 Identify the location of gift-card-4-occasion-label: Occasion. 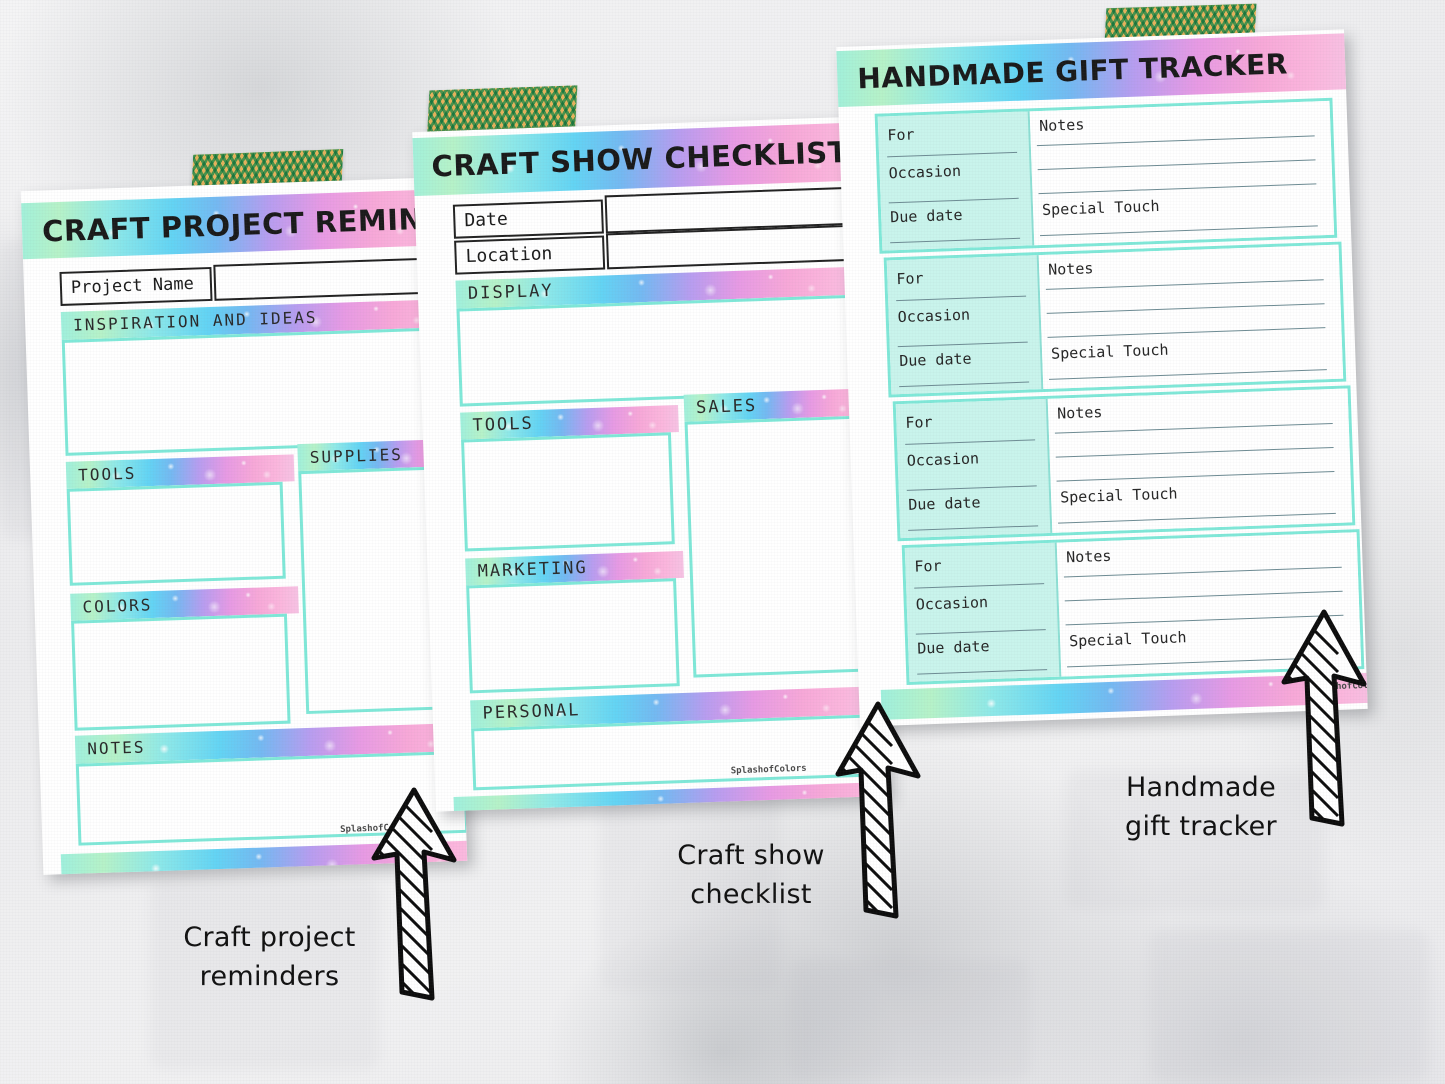
(952, 603).